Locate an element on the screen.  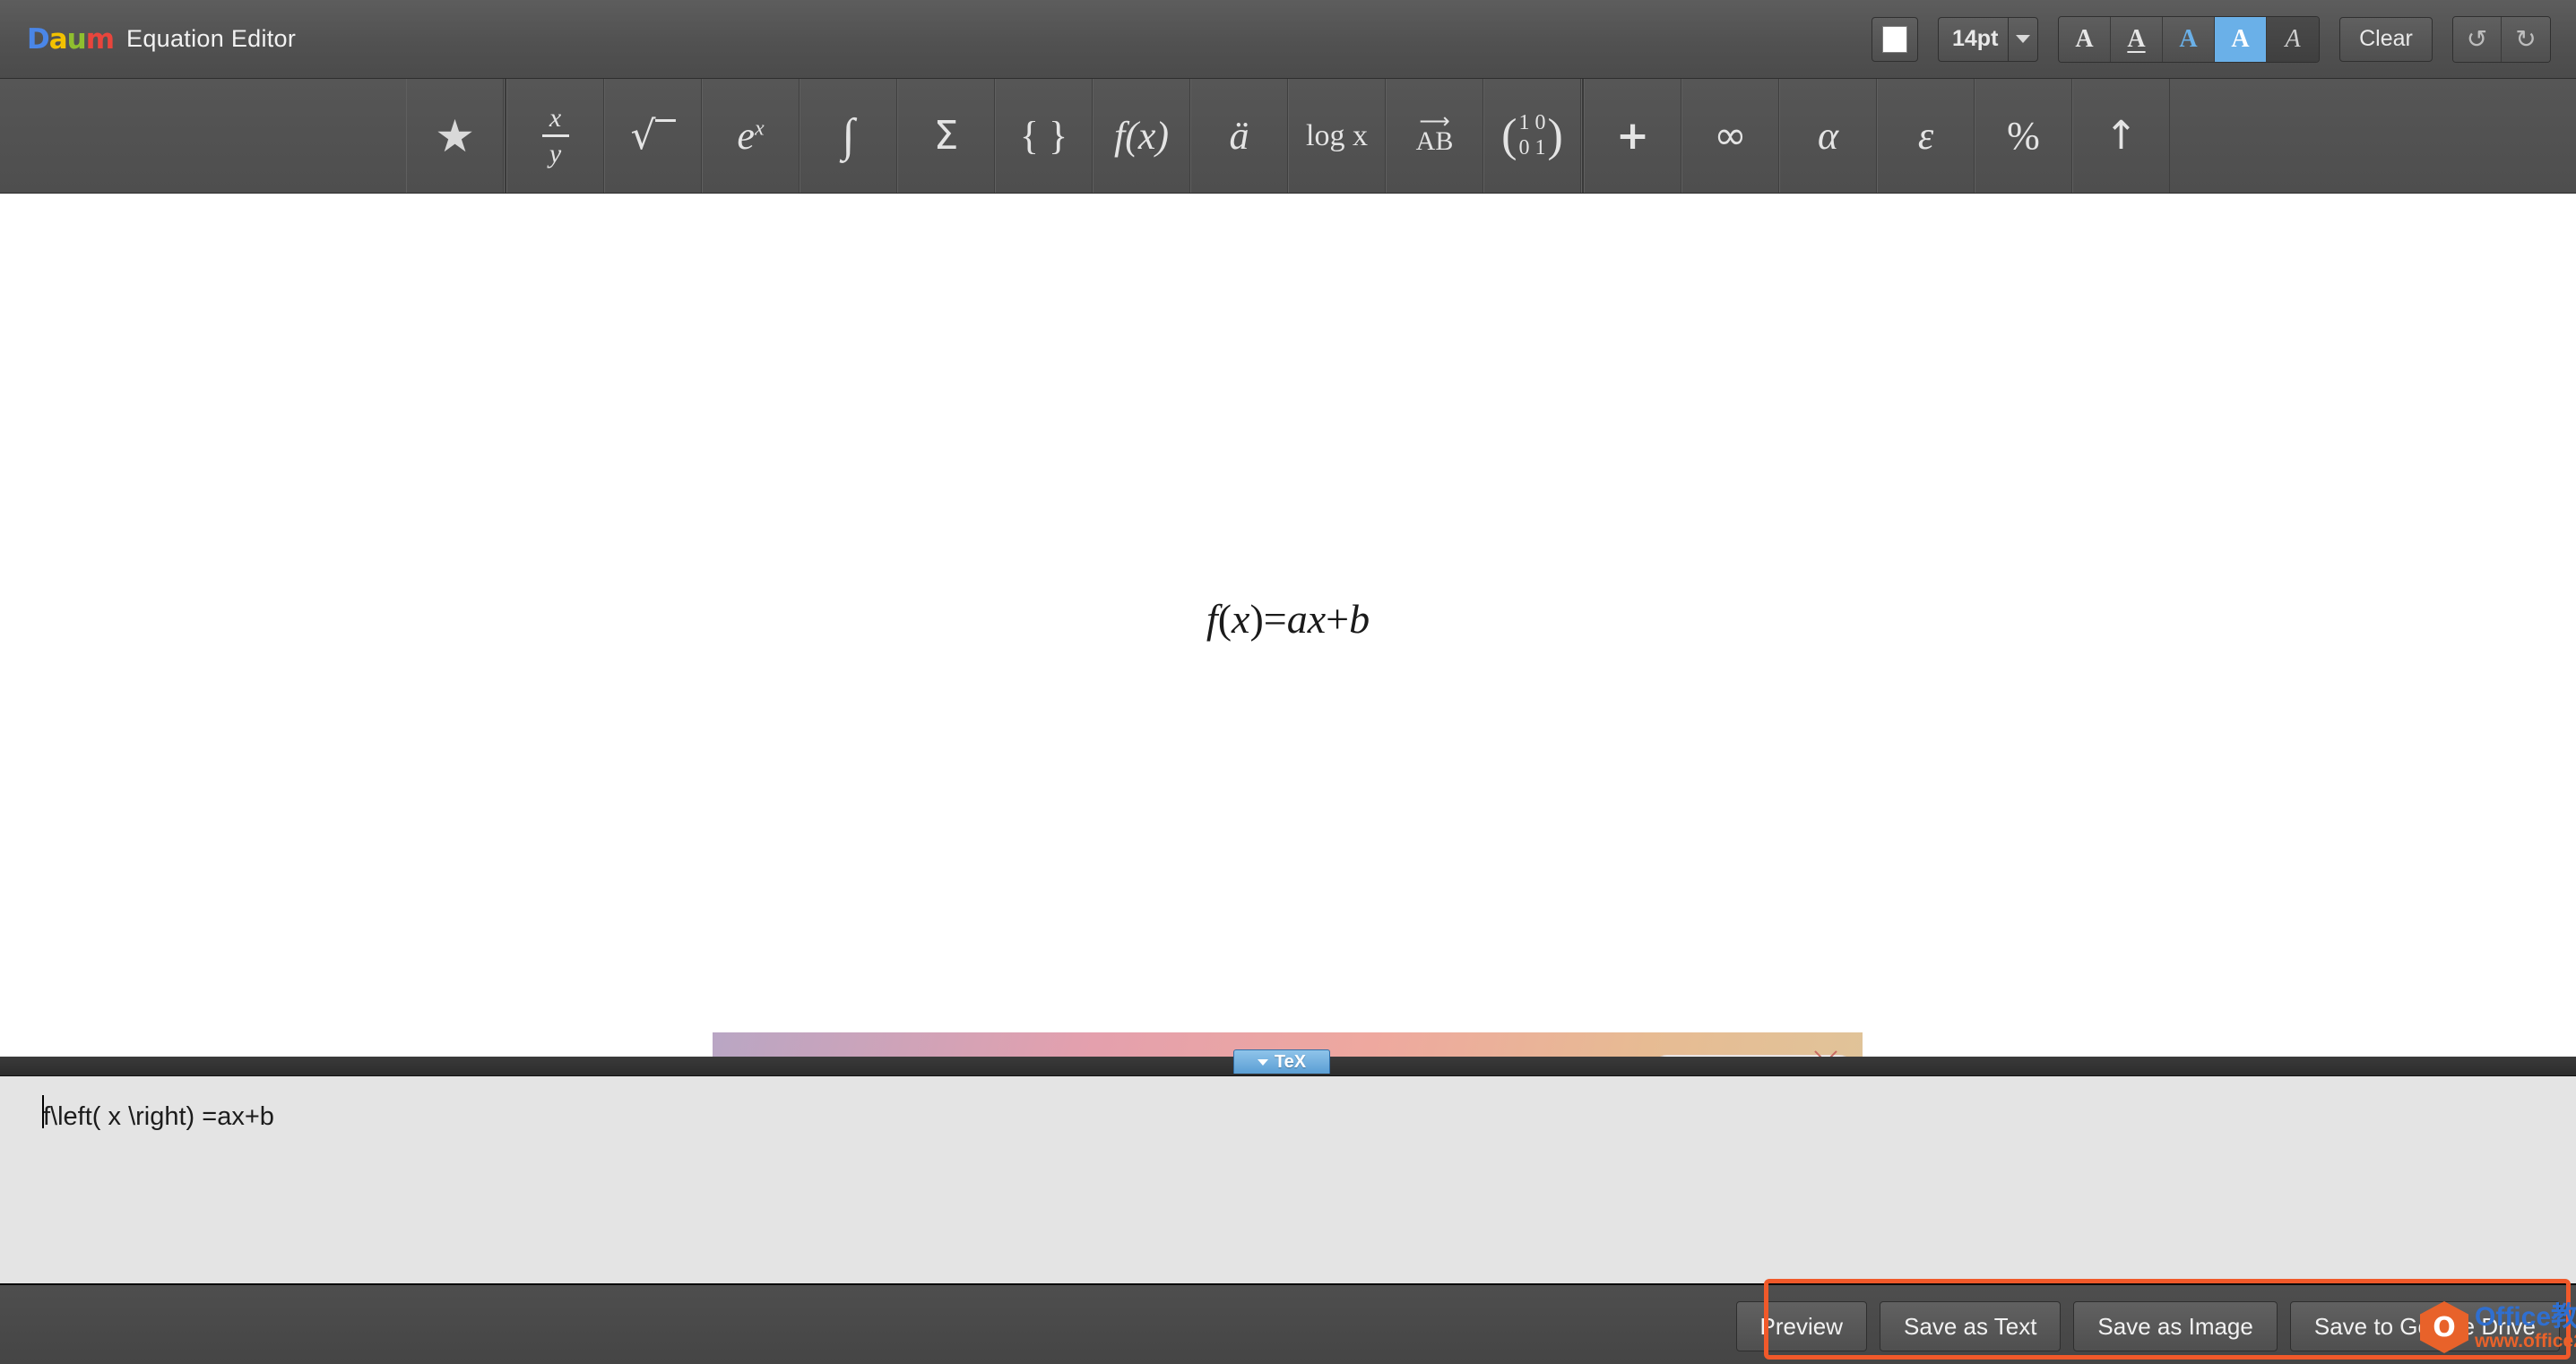
square-root-icon: √‾ is located at coordinates (653, 136).